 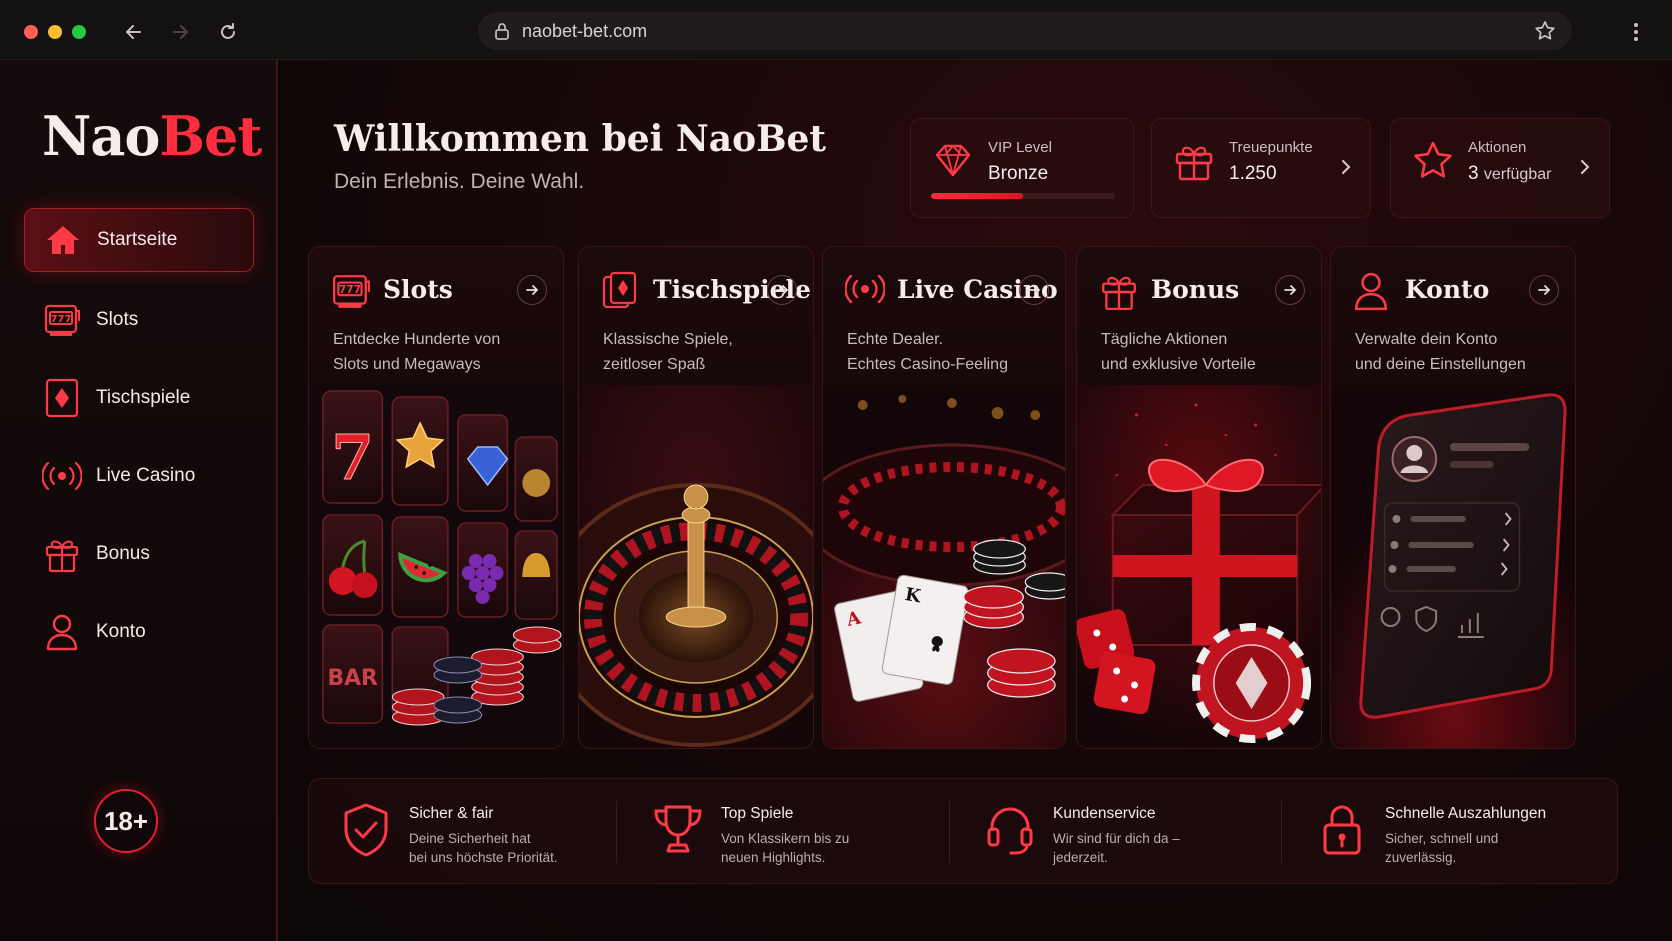 I want to click on age-restriction-badge: 18+, so click(x=126, y=821).